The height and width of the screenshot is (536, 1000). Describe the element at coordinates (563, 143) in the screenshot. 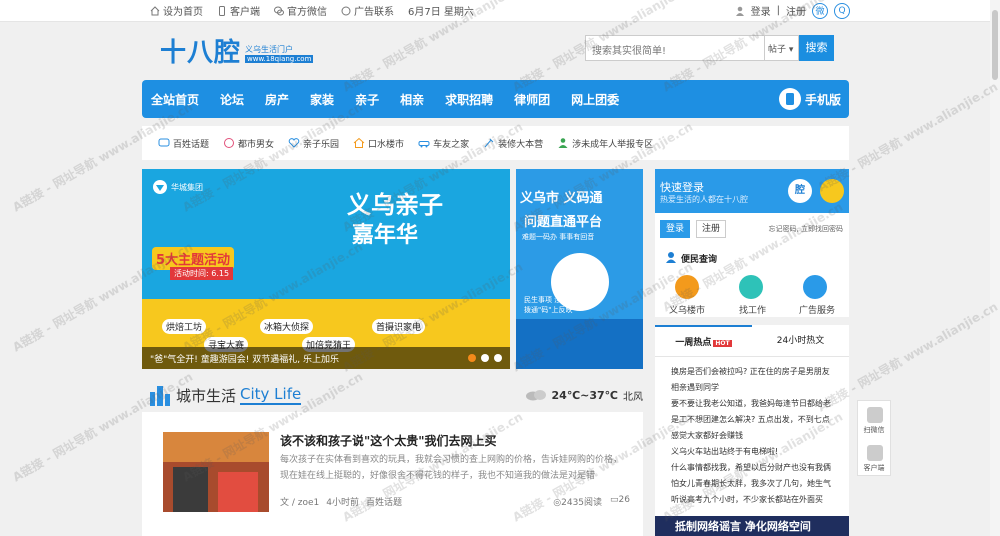

I see `person-icon` at that location.